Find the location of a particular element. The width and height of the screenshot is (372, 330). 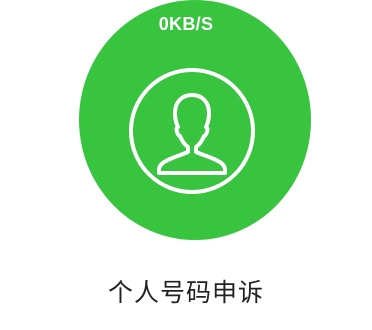

network-speed-indicator: 0KB/S is located at coordinates (186, 24).